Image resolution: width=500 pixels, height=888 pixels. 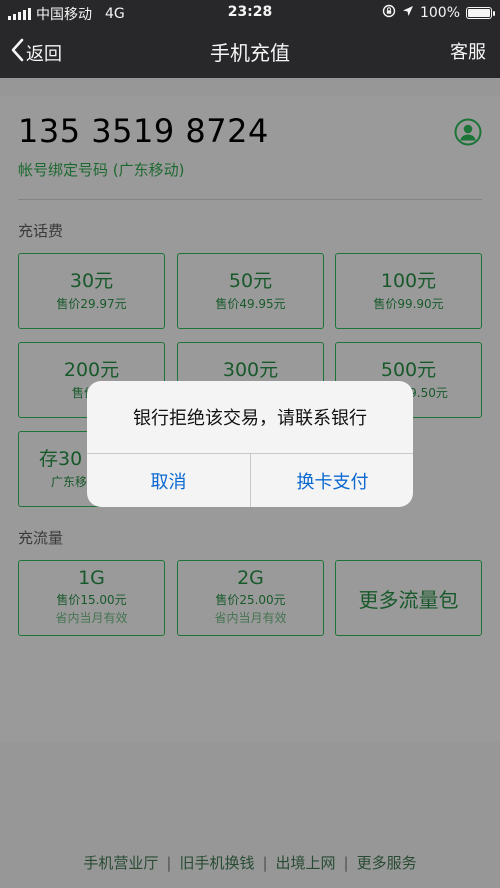 What do you see at coordinates (250, 418) in the screenshot?
I see `dialog-message: 银行拒绝该交易，请联系银行` at bounding box center [250, 418].